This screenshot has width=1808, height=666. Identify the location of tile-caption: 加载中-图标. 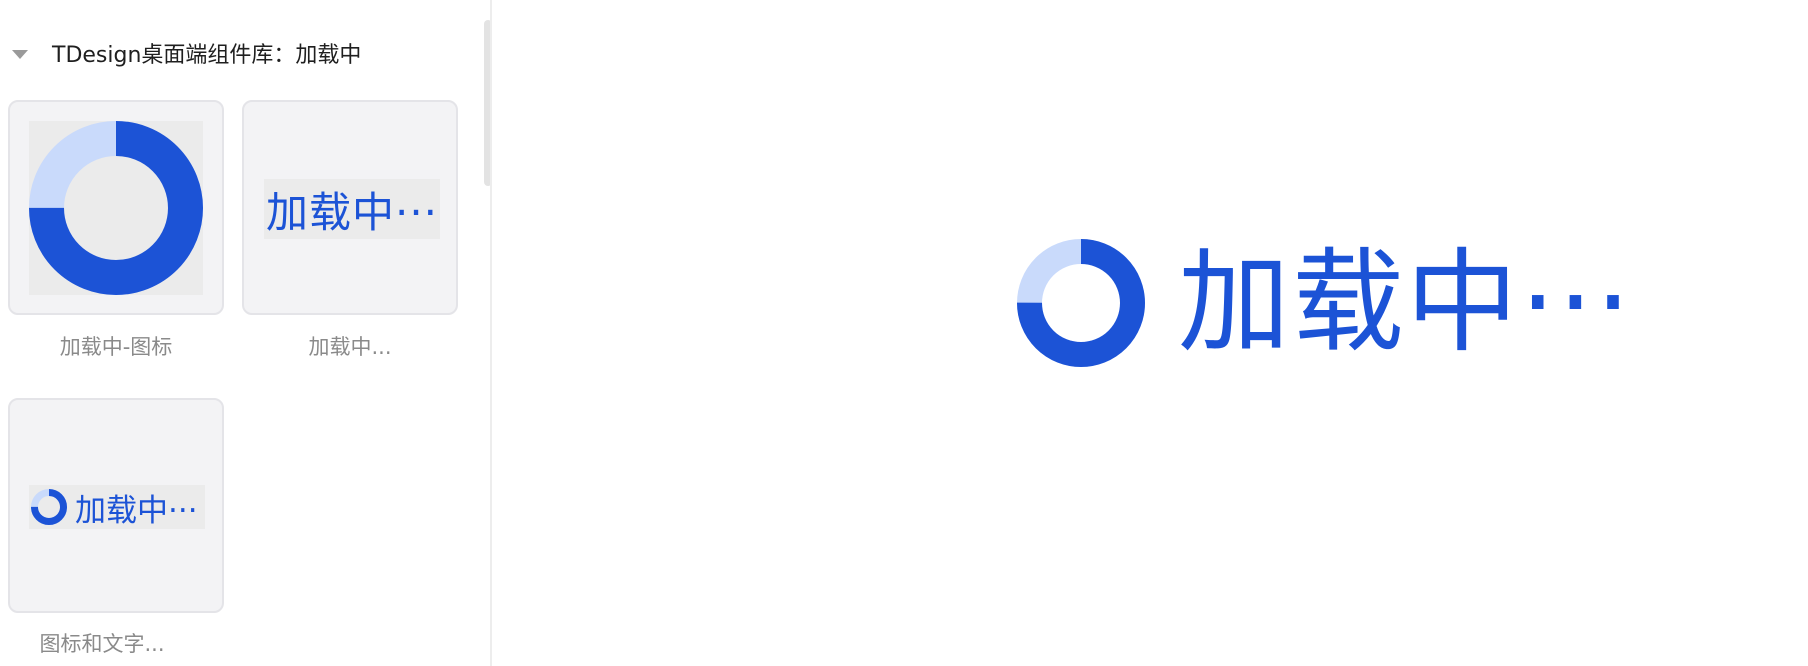
(116, 347).